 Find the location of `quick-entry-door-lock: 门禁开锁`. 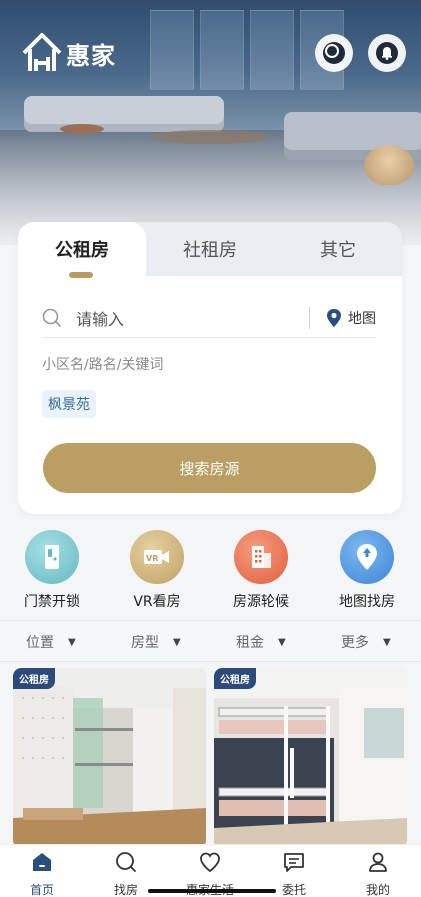

quick-entry-door-lock: 门禁开锁 is located at coordinates (52, 570).